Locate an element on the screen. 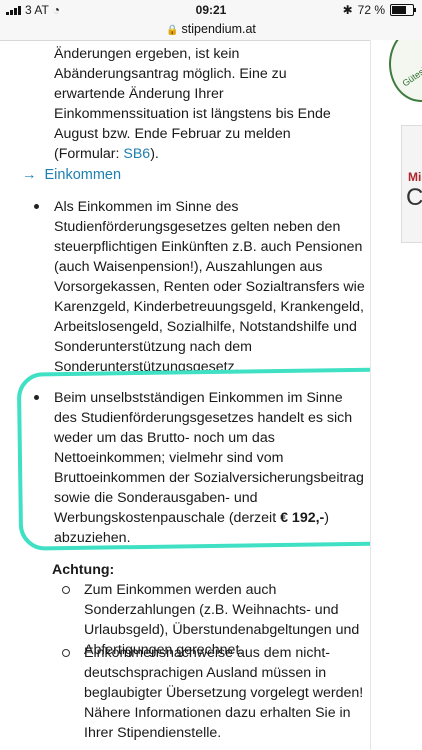  lock-icon: 🔒 is located at coordinates (172, 30).